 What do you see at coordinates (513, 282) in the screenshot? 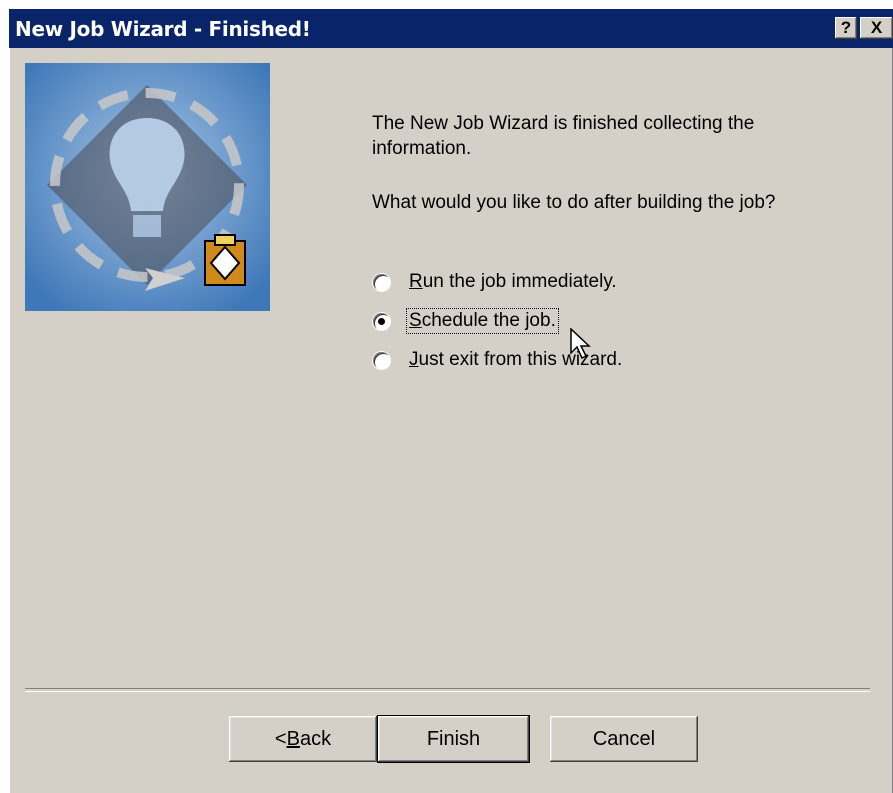
I see `option-run-immediately-label: Run the job immediately.` at bounding box center [513, 282].